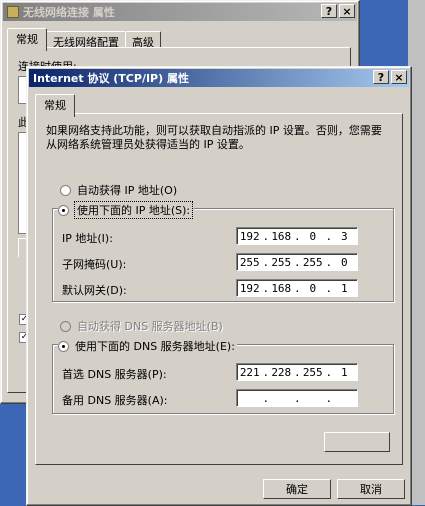  I want to click on gateway-octet: 1, so click(345, 288).